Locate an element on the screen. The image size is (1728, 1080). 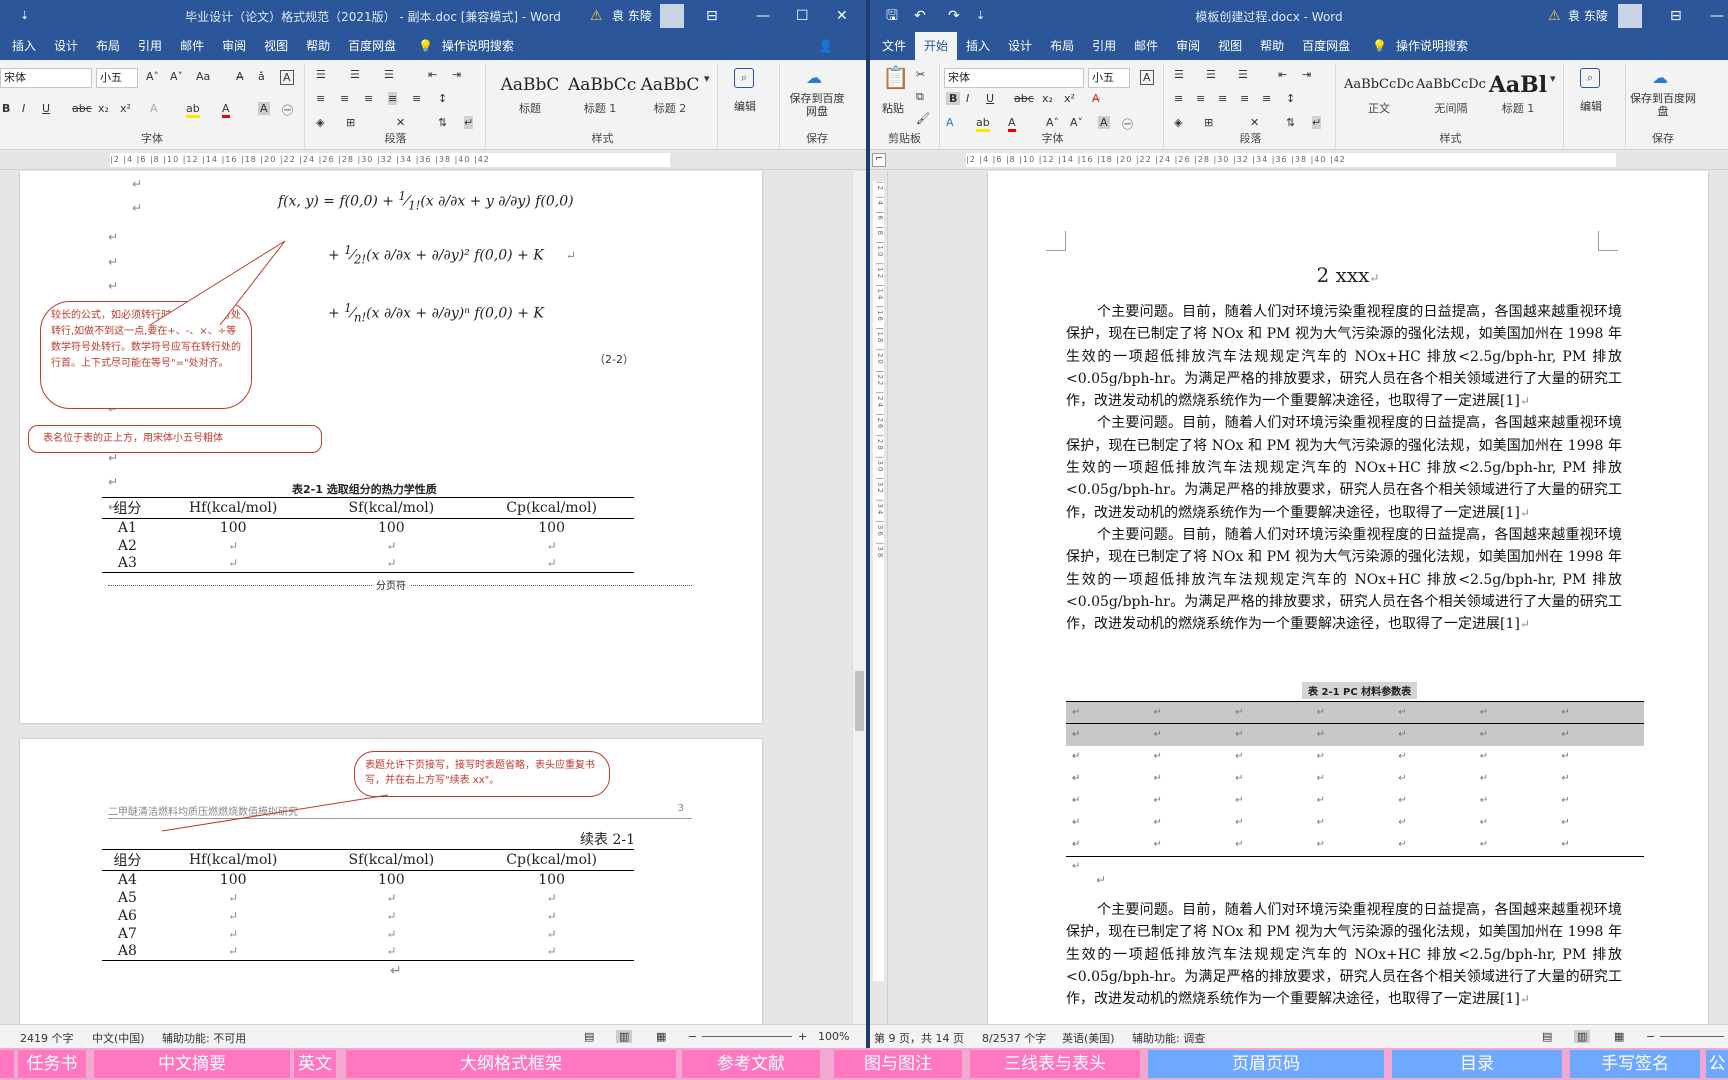
task-tab-edge is located at coordinates (7, 1064).